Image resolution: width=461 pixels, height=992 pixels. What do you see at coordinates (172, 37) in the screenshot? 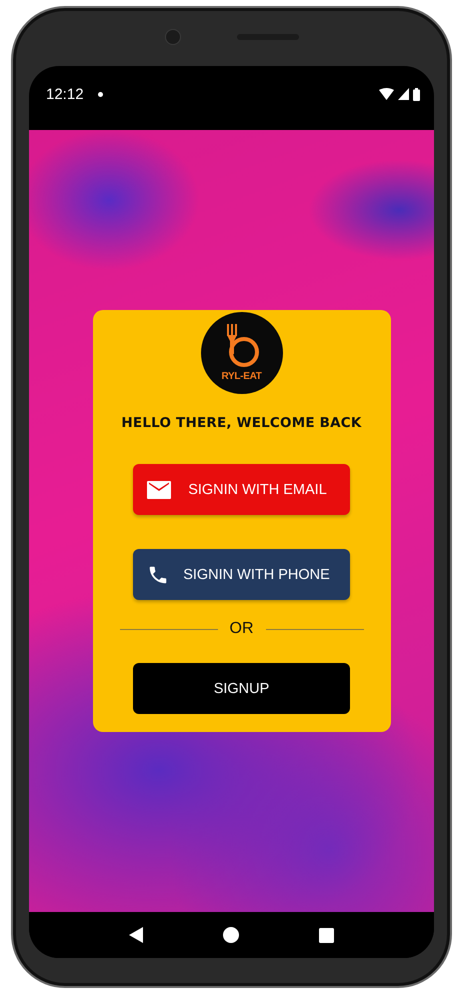
I see `camera-icon` at bounding box center [172, 37].